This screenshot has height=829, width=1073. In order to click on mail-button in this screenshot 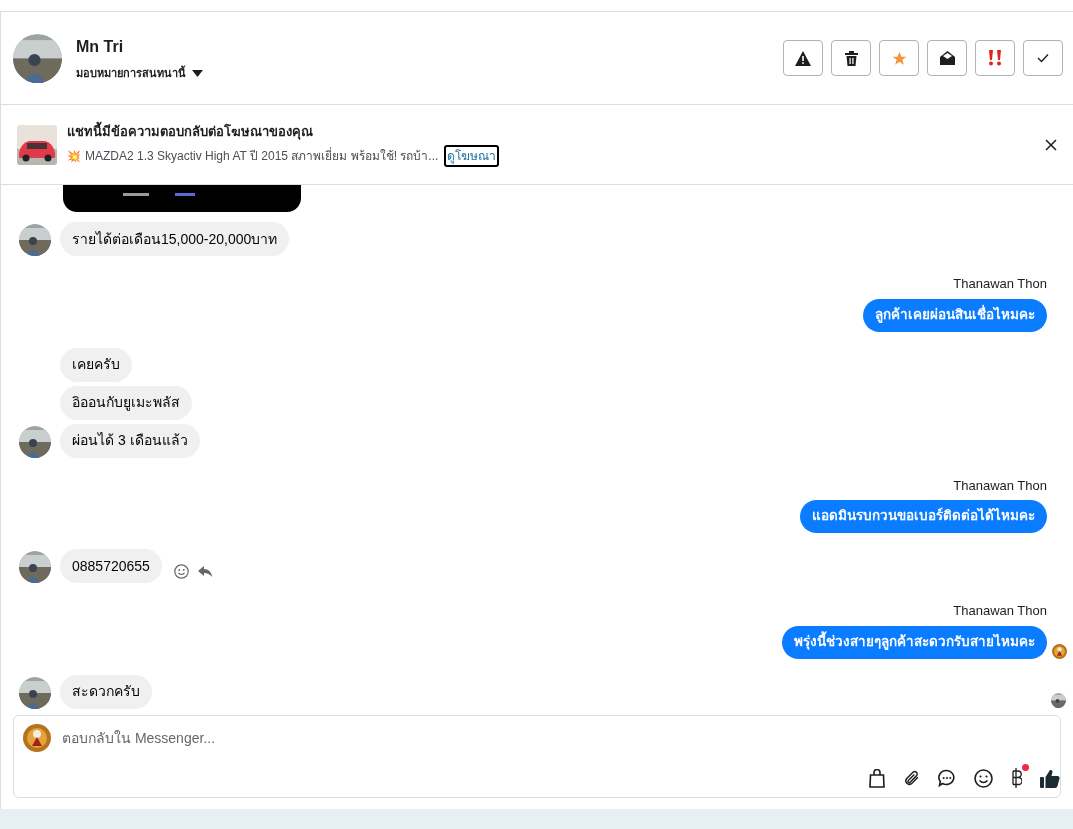, I will do `click(947, 58)`.